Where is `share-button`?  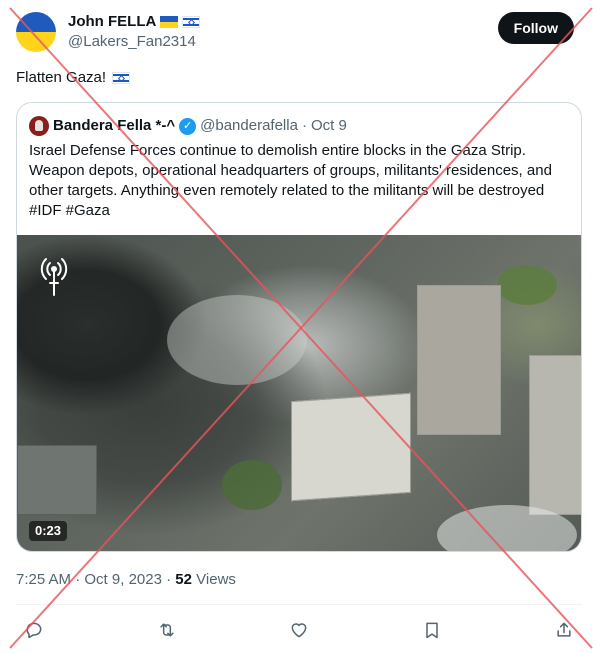
share-button is located at coordinates (564, 630).